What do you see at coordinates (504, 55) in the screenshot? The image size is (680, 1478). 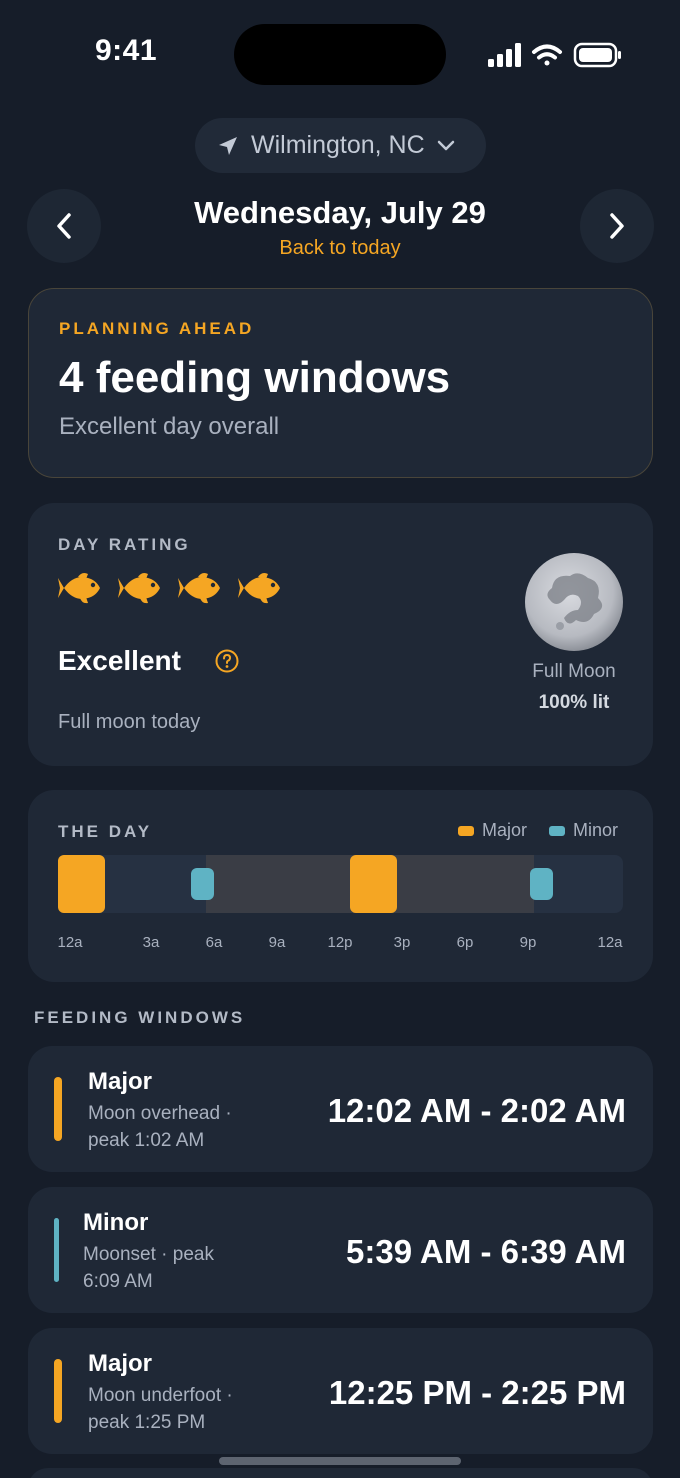 I see `cellular-signal-icon` at bounding box center [504, 55].